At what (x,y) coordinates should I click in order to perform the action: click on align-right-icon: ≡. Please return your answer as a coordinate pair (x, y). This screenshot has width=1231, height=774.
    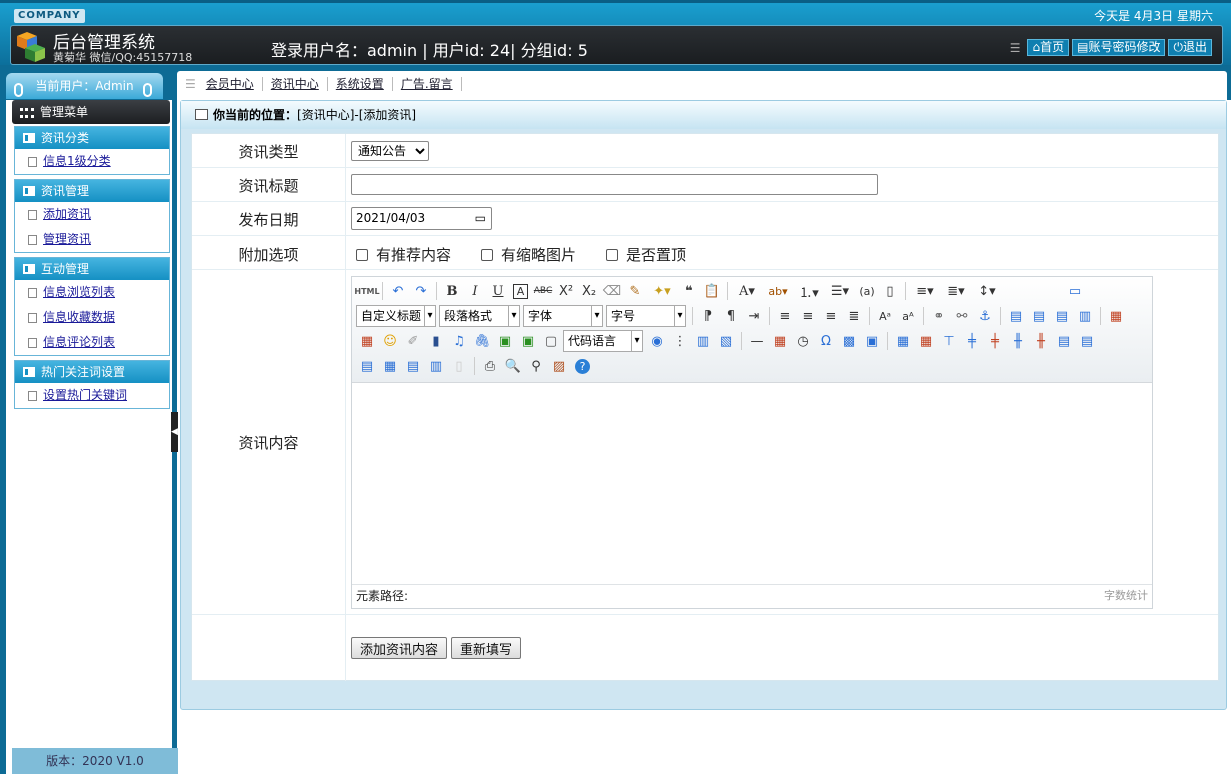
    Looking at the image, I should click on (831, 316).